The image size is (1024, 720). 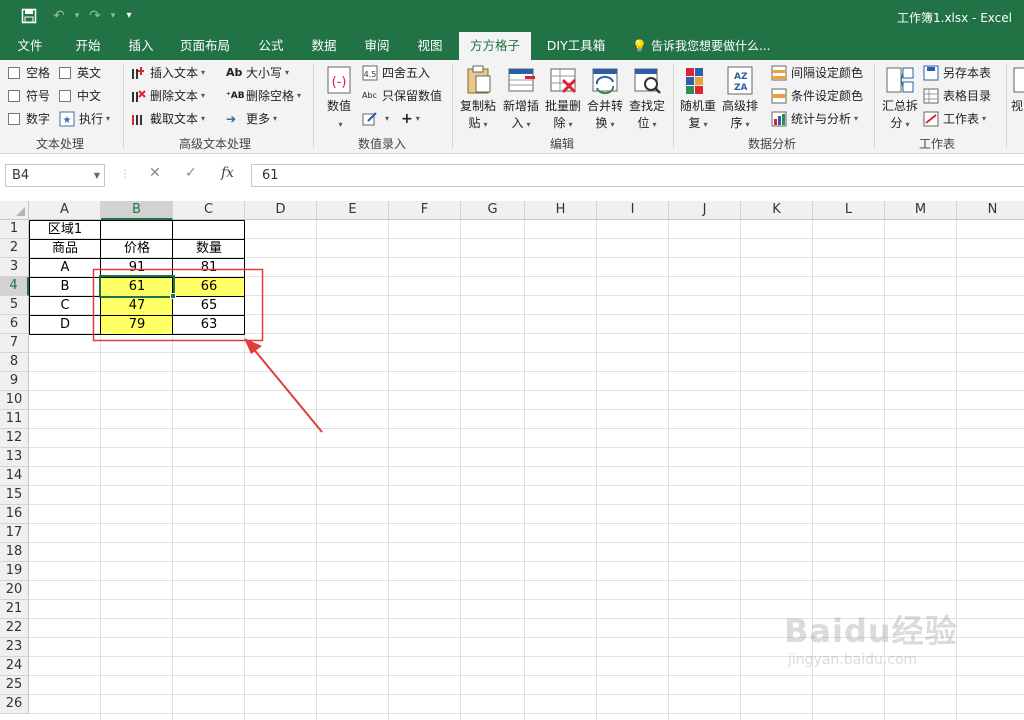 I want to click on view-label: 视, so click(x=1016, y=106).